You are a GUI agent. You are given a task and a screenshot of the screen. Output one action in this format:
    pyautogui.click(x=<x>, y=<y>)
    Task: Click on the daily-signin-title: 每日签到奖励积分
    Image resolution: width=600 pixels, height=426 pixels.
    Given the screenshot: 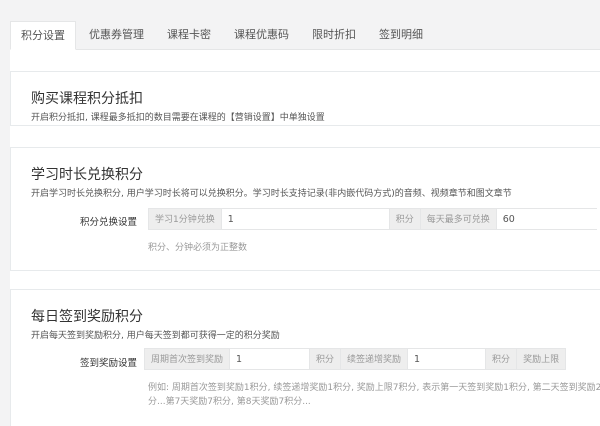 What is the action you would take?
    pyautogui.click(x=87, y=317)
    